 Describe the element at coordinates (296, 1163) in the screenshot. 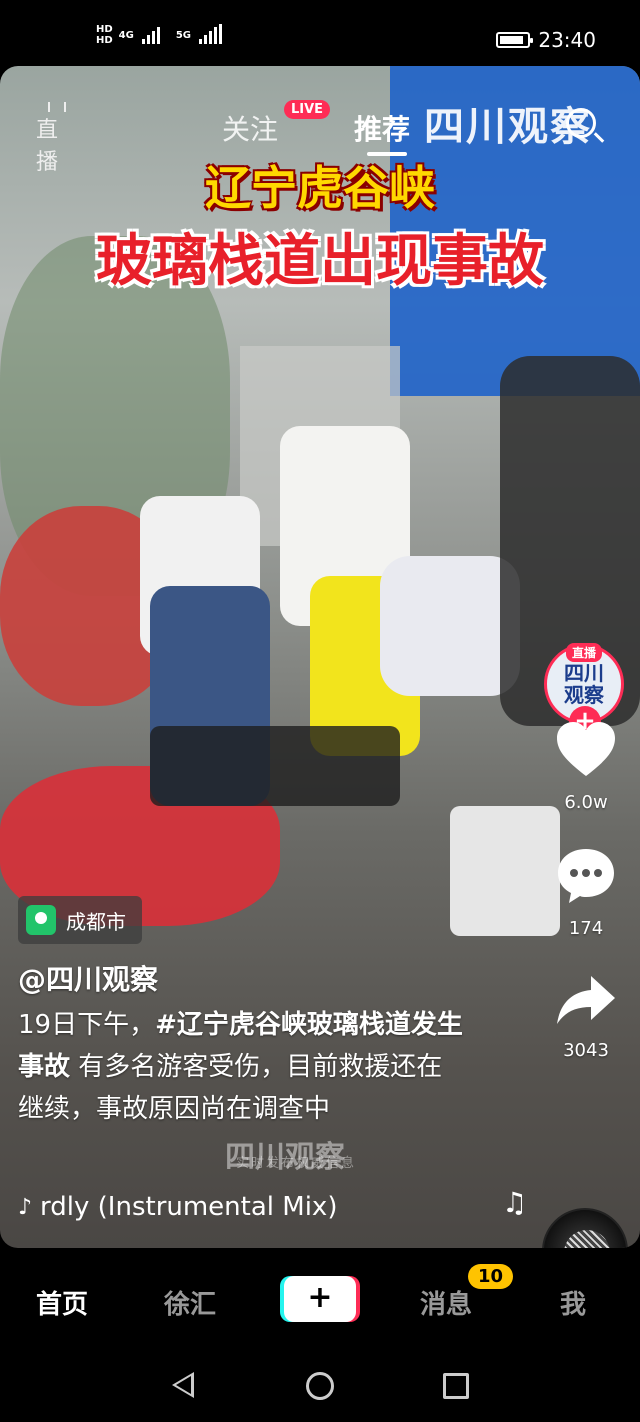

I see `watermark-sub: 实时发布权威信息` at that location.